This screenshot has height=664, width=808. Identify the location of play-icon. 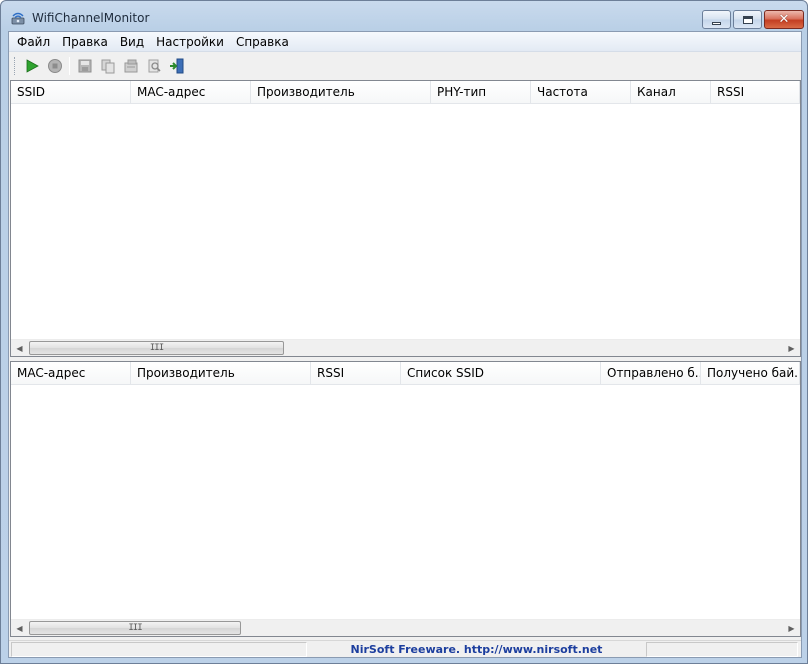
(32, 66).